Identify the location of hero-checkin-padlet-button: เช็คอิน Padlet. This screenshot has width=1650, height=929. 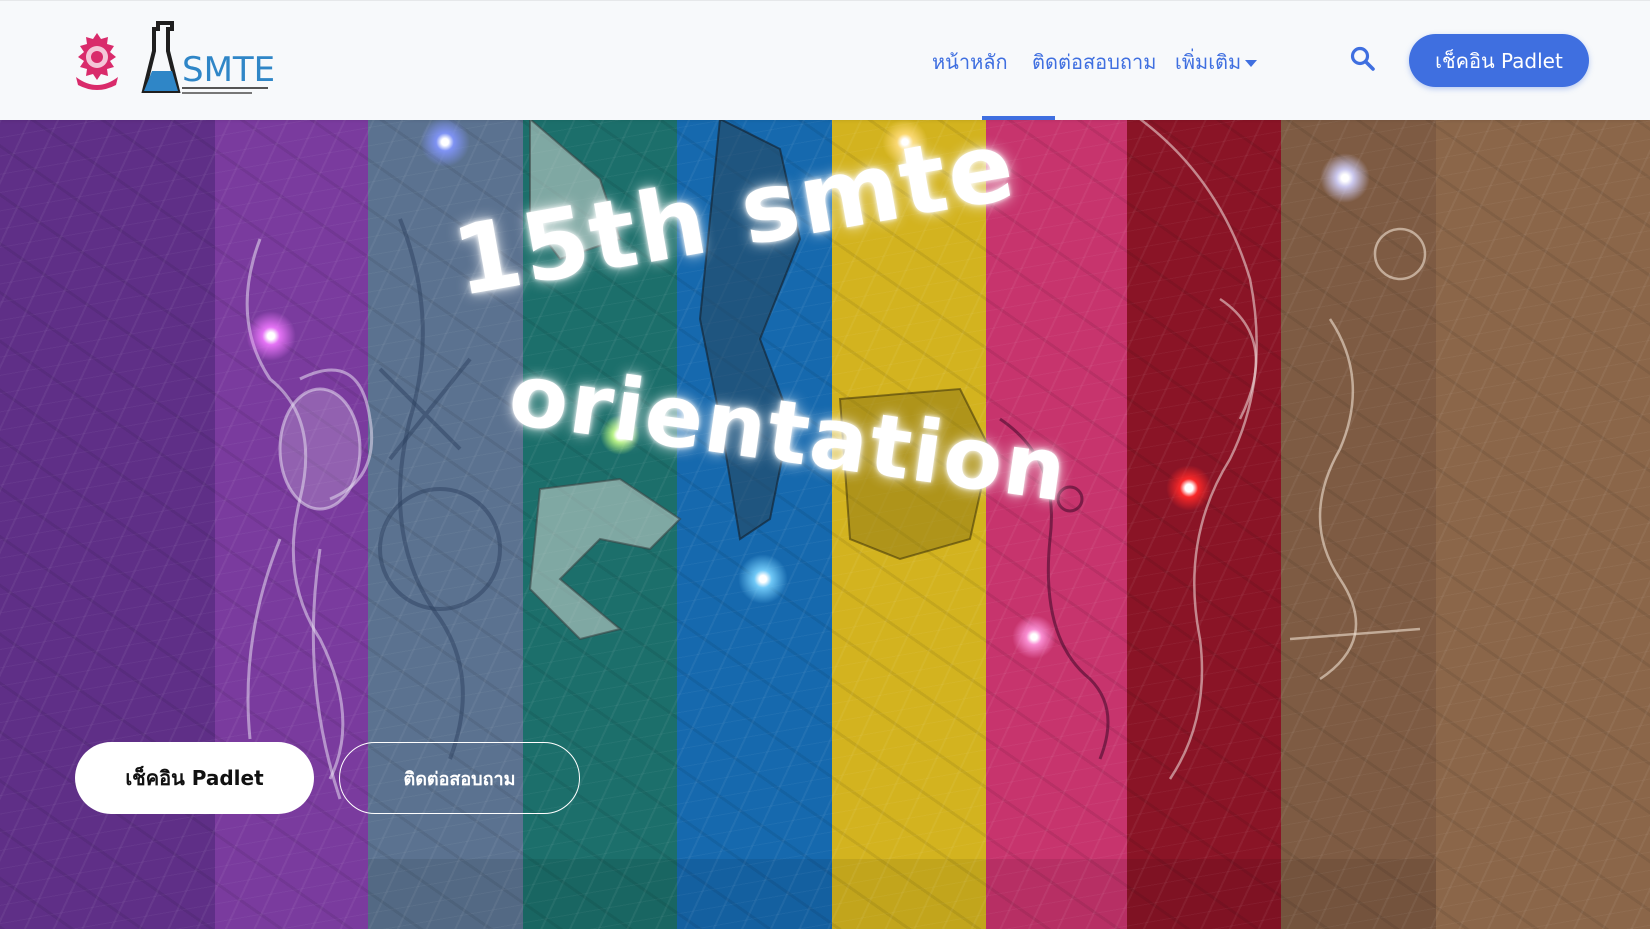
(194, 778).